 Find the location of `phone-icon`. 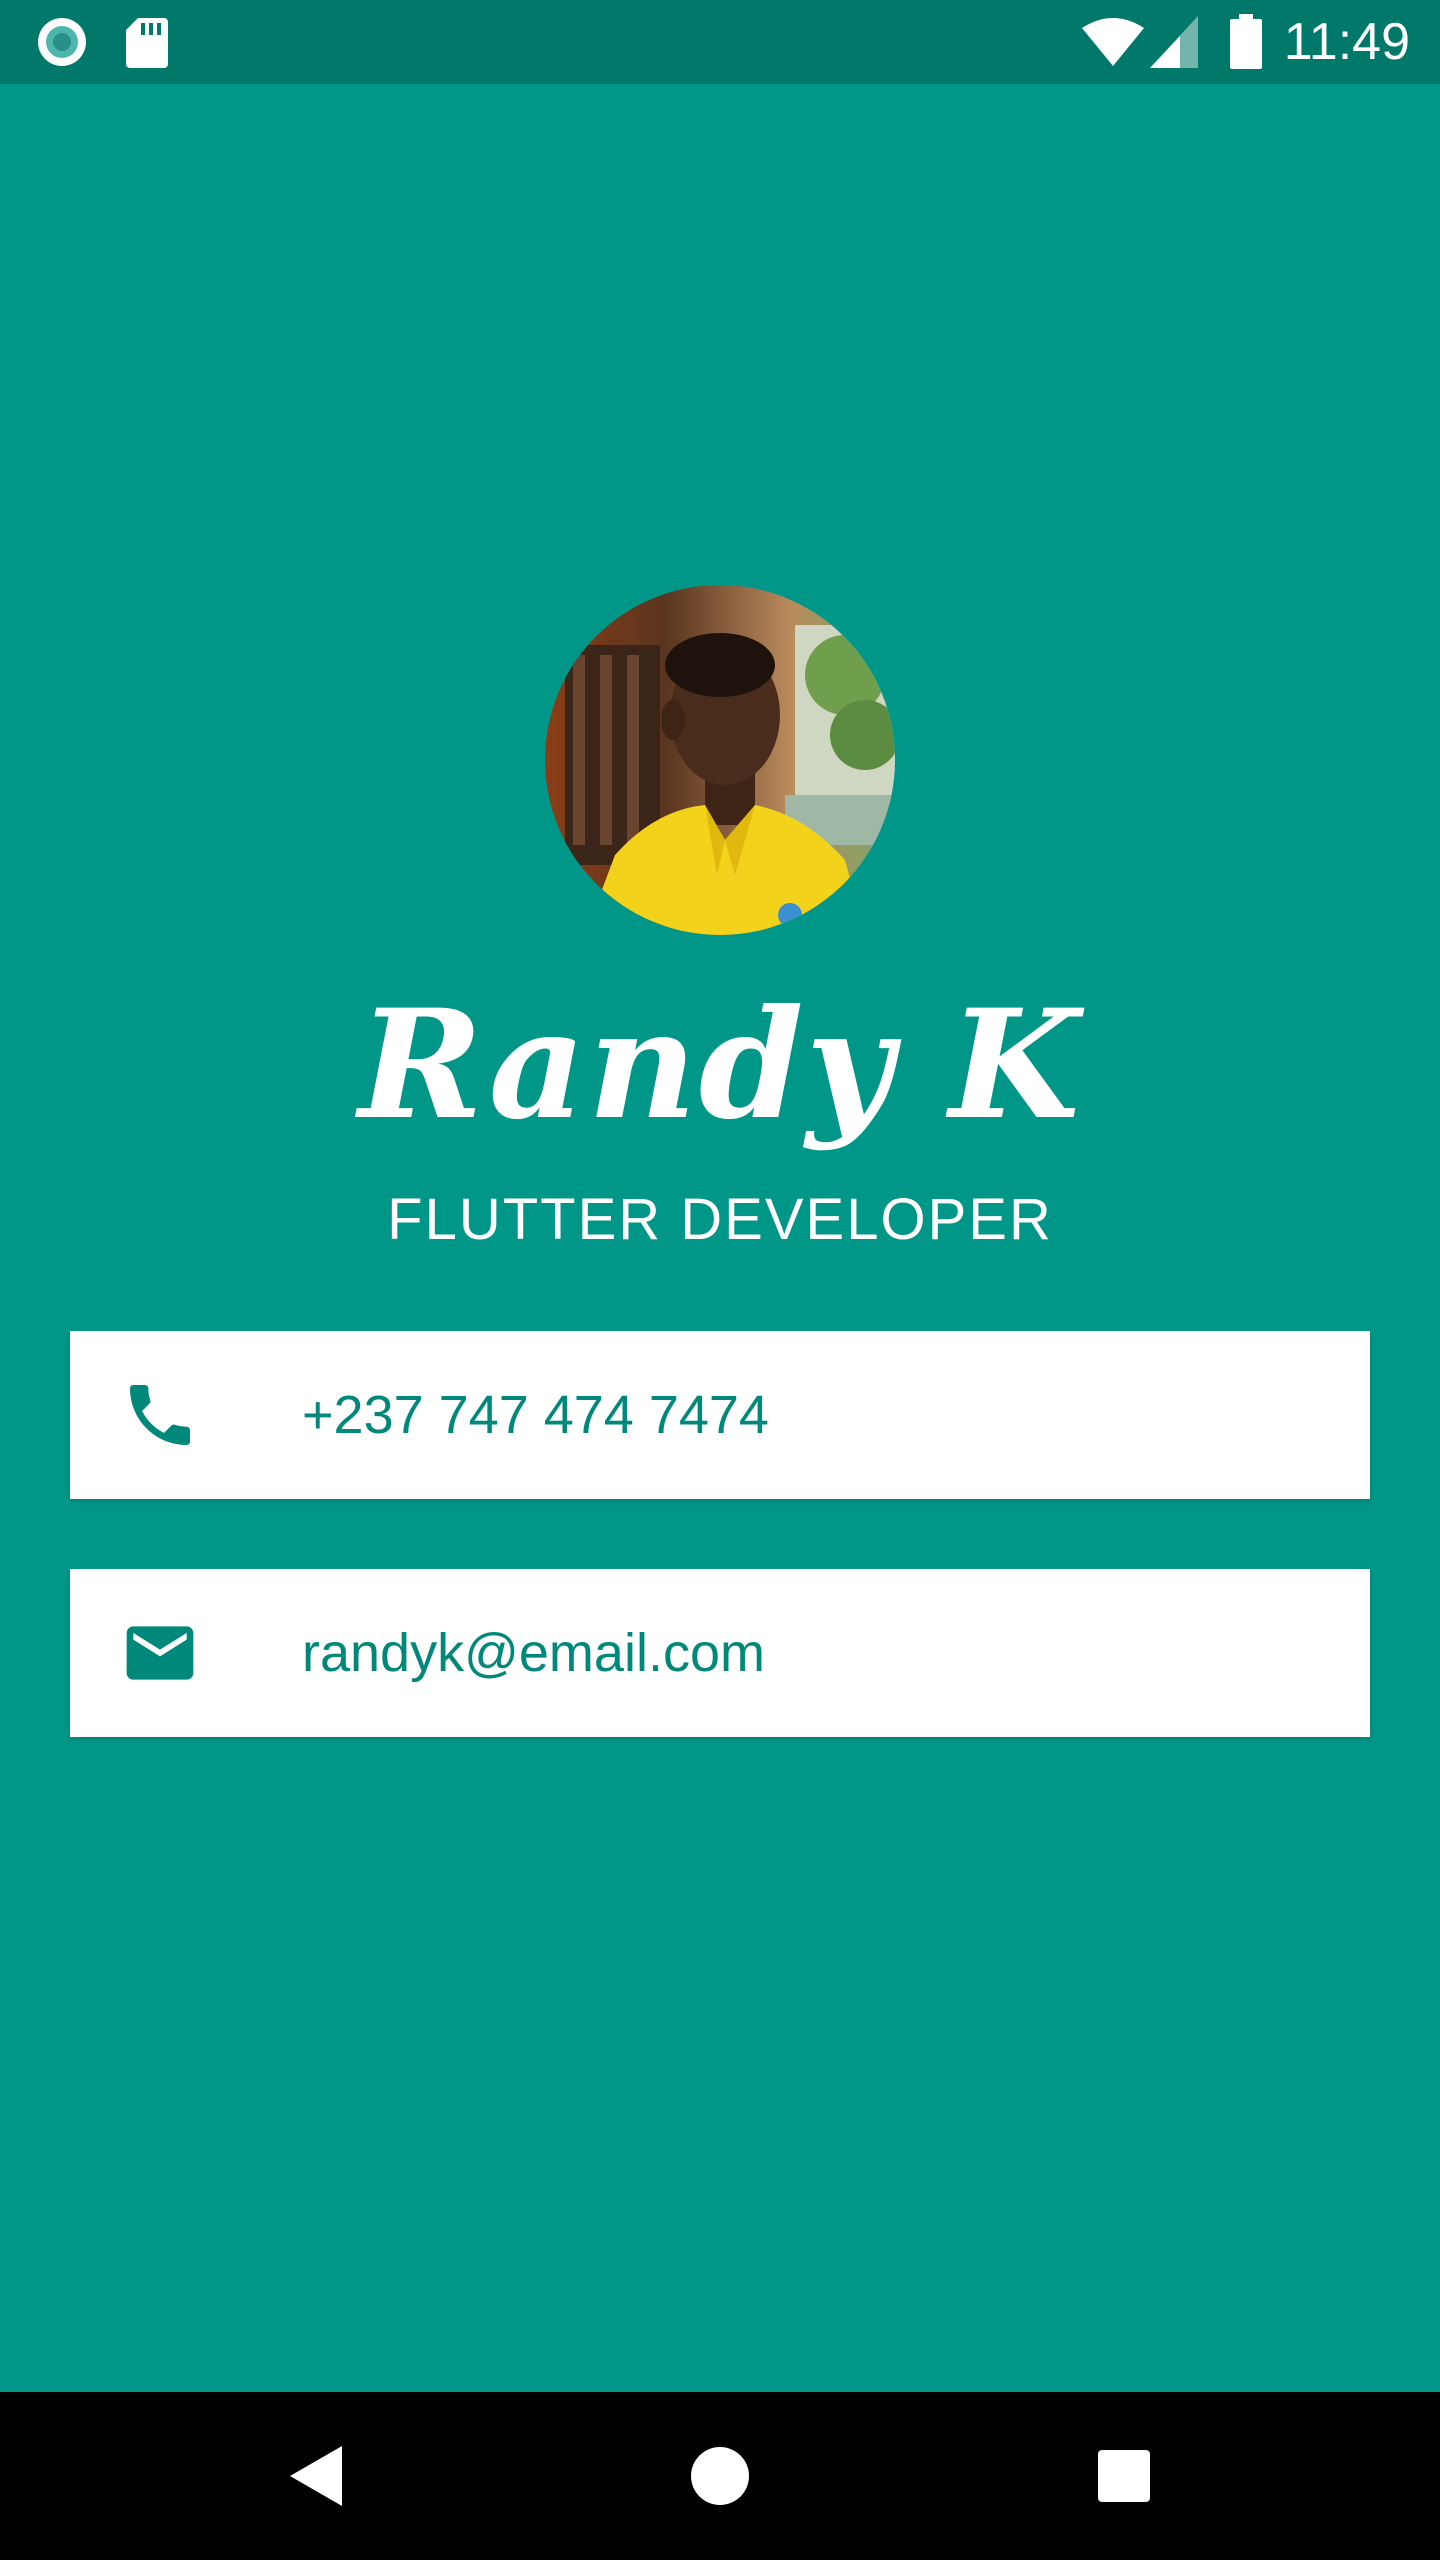

phone-icon is located at coordinates (160, 1415).